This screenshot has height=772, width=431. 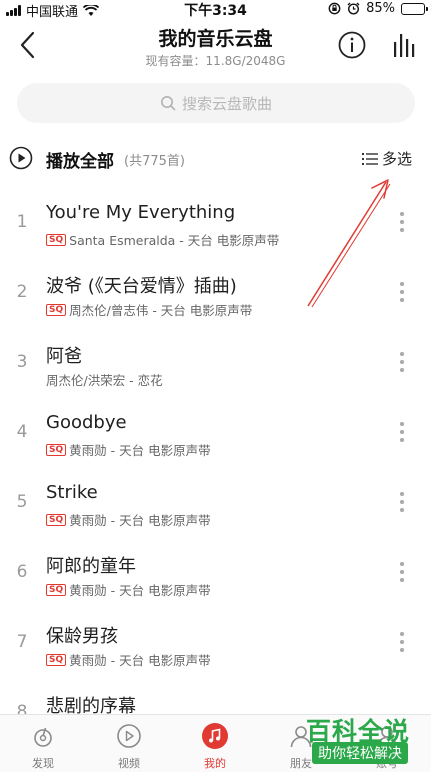 What do you see at coordinates (22, 362) in the screenshot?
I see `song-number: 3` at bounding box center [22, 362].